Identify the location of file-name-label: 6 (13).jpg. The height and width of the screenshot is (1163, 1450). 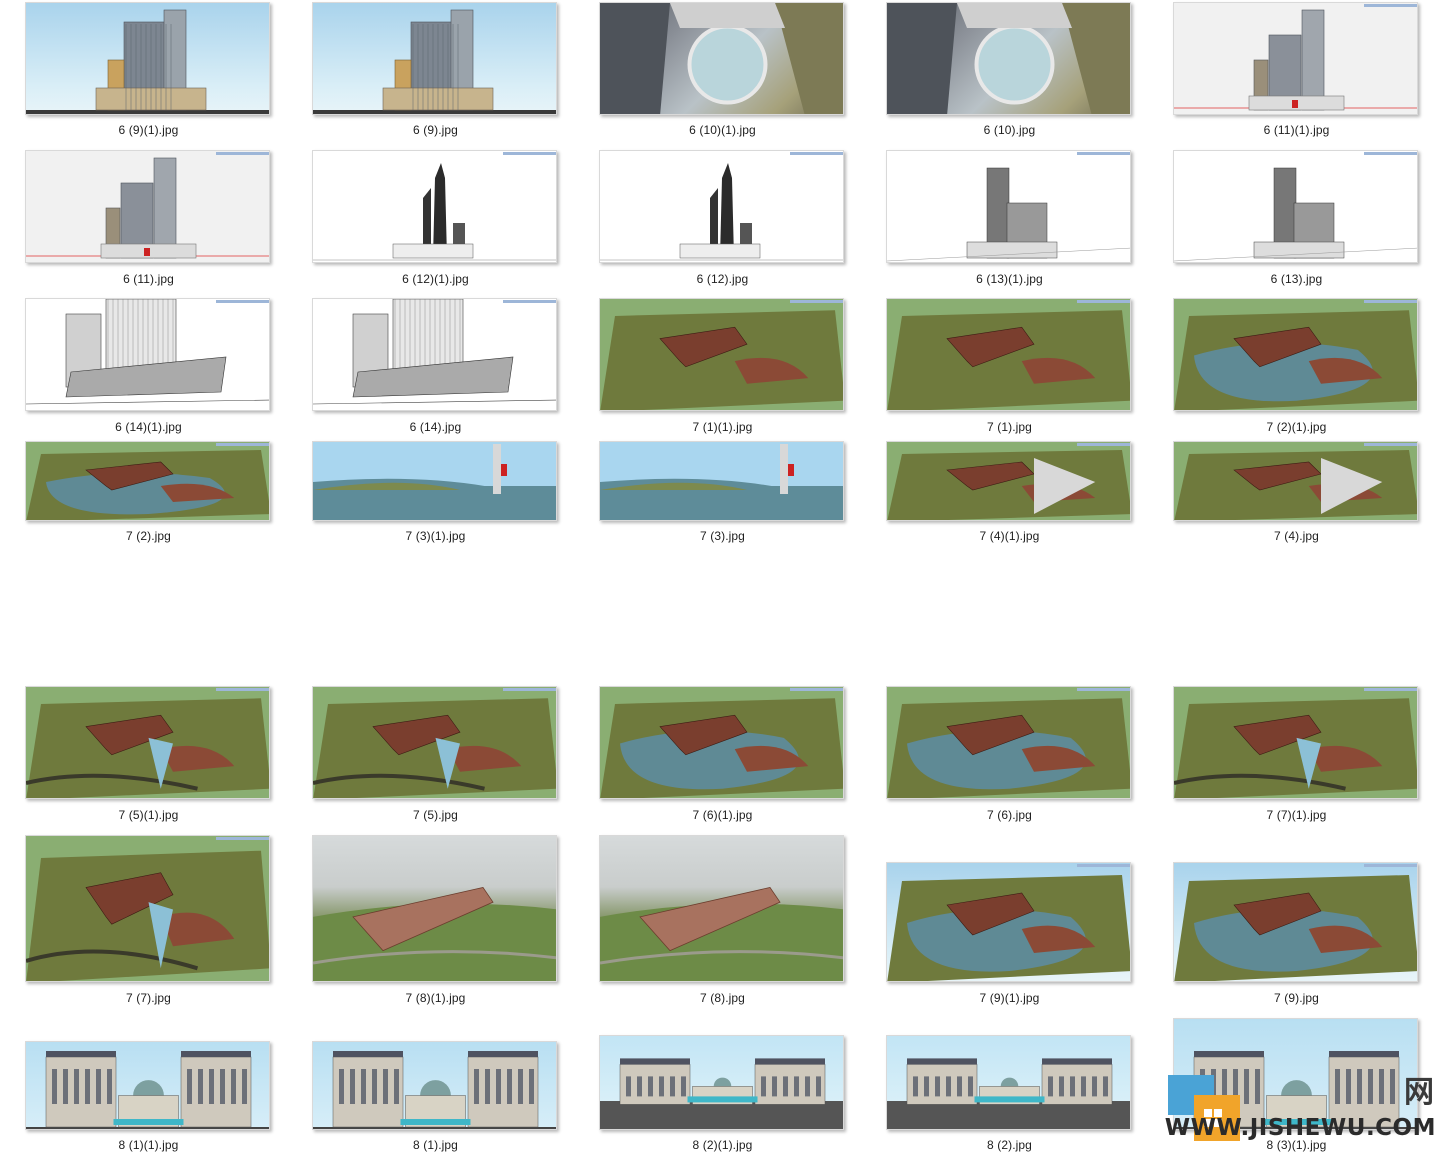
(1296, 279).